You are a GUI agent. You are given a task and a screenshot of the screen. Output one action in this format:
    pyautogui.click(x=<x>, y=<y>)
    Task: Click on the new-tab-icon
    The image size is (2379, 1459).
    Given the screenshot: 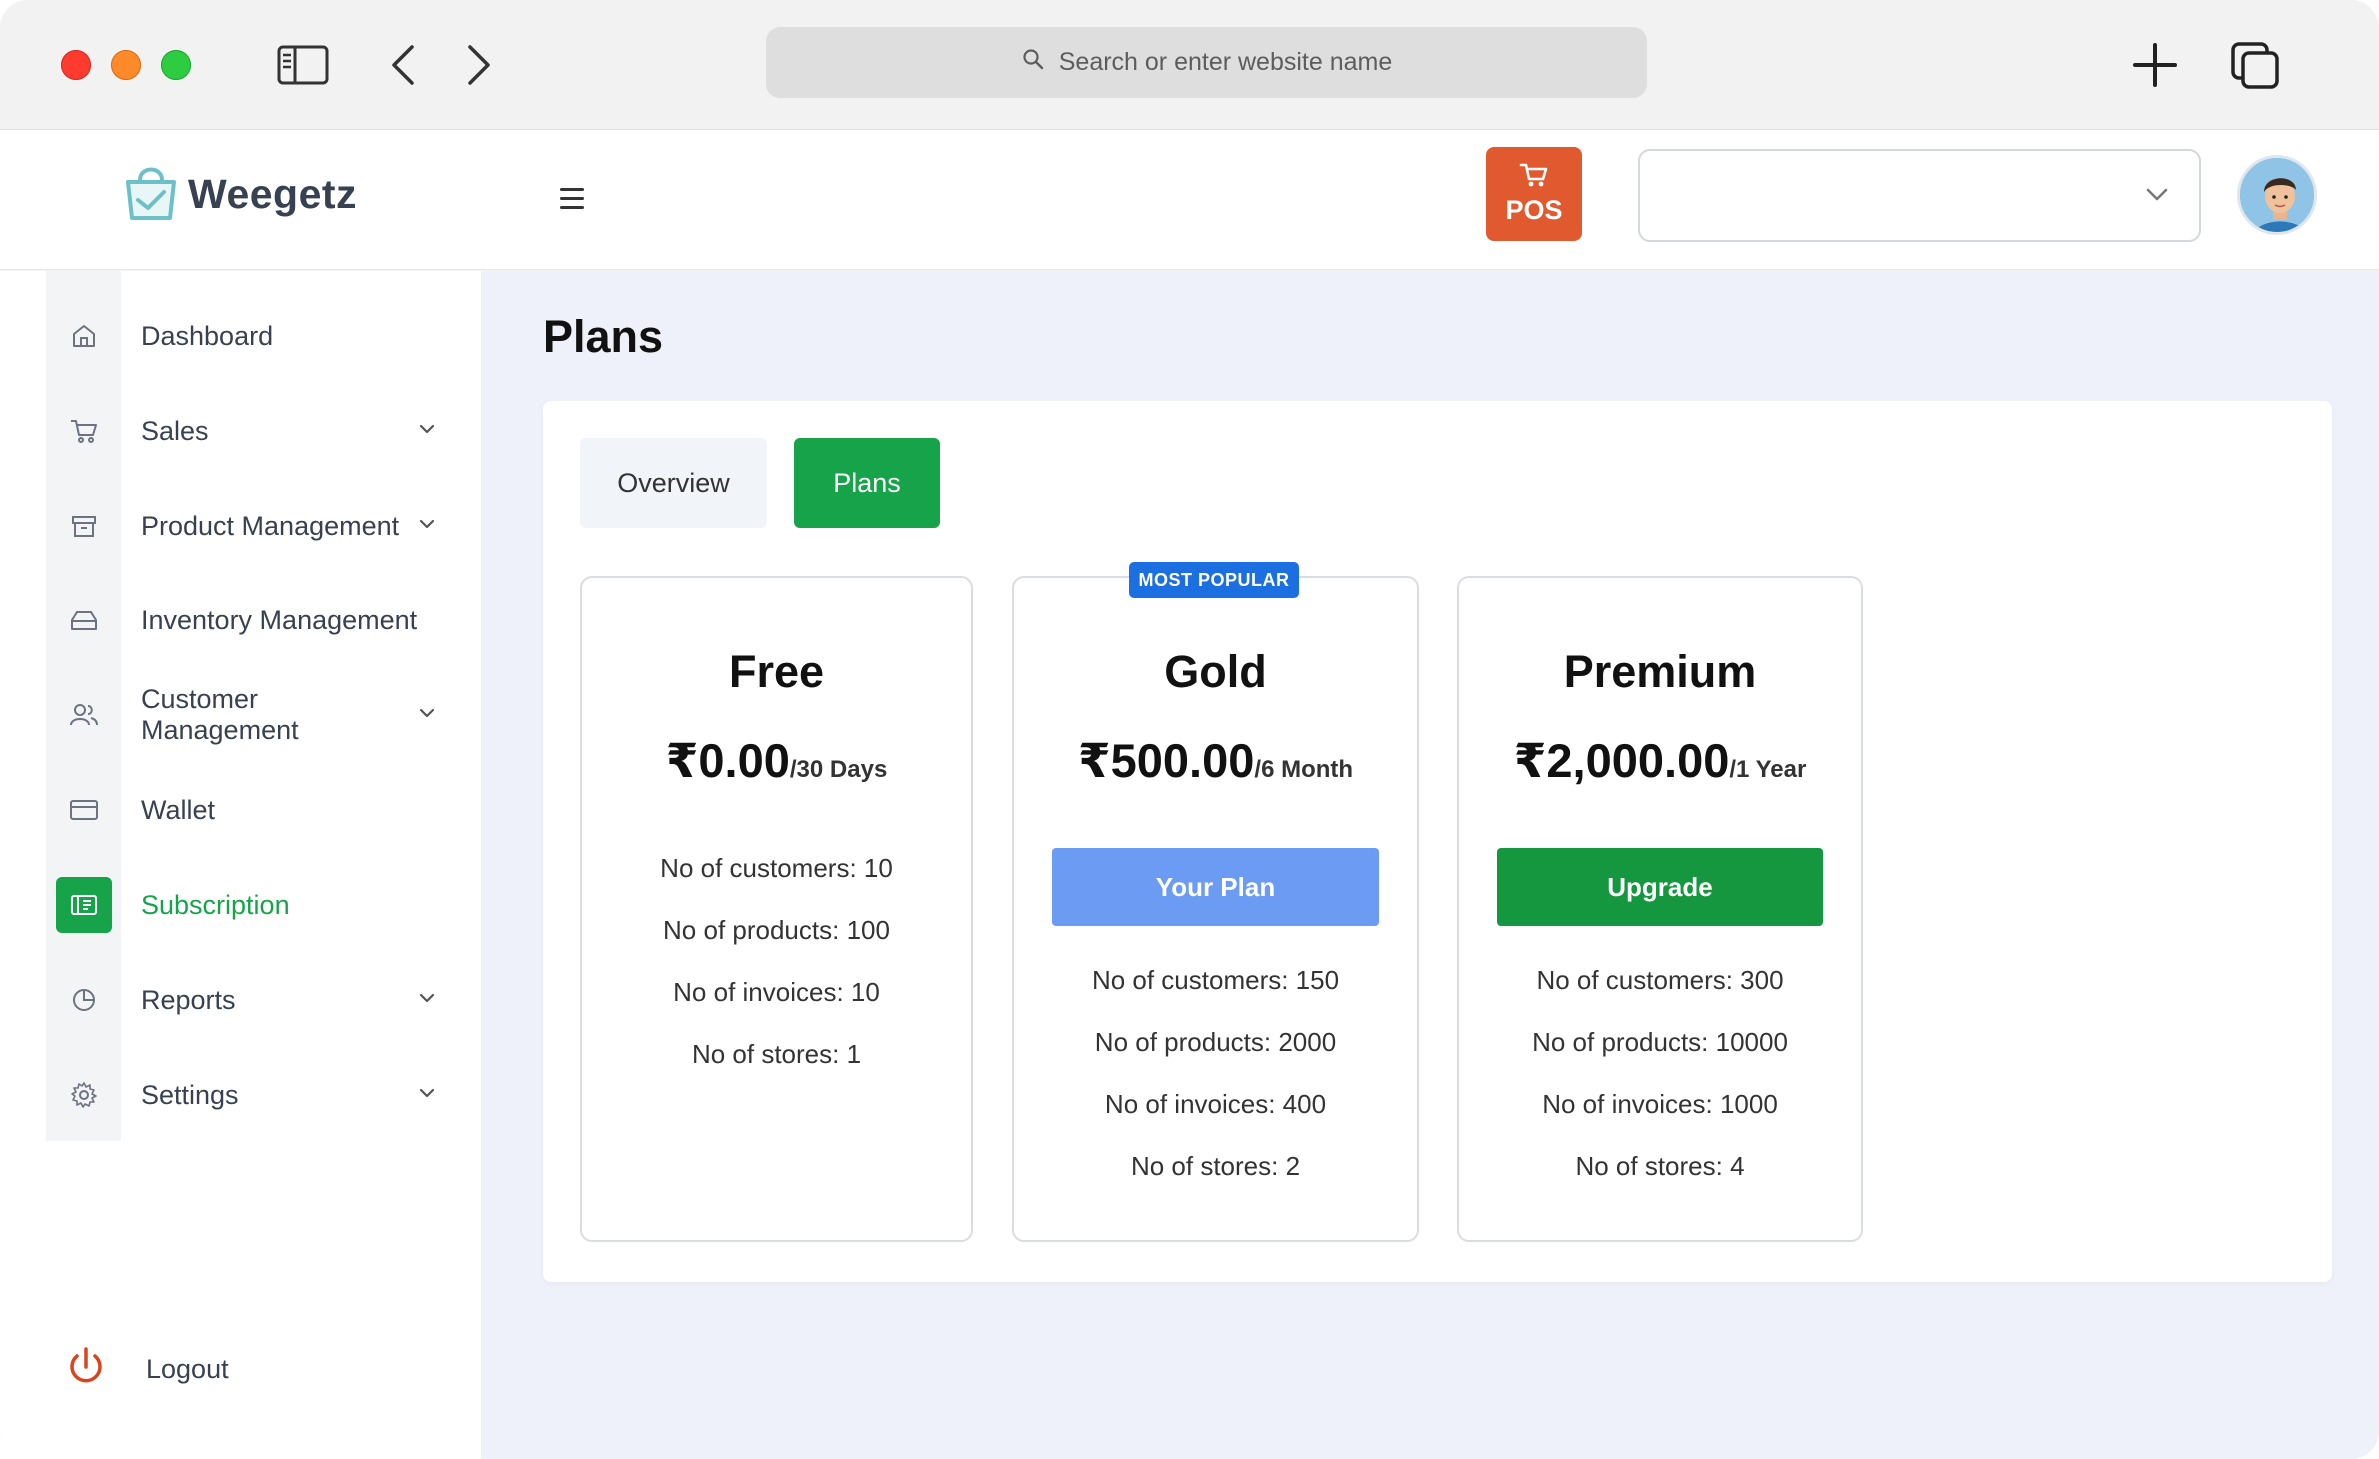 What is the action you would take?
    pyautogui.click(x=2155, y=65)
    